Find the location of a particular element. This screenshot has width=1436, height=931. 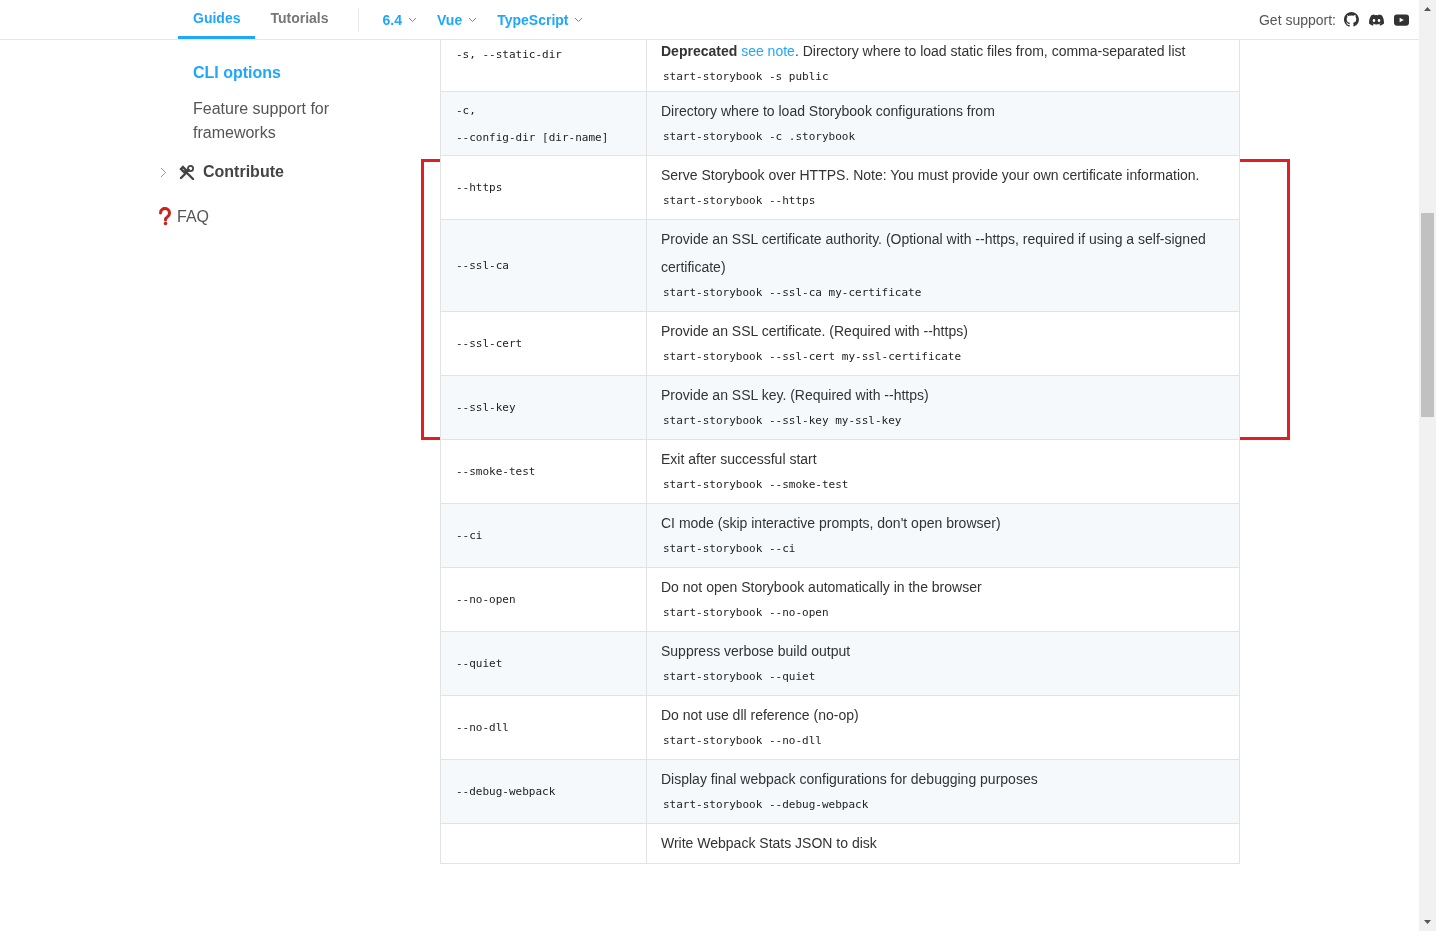

example-command: start-storybook --ssl-cert my-ssl-certificate is located at coordinates (812, 356).